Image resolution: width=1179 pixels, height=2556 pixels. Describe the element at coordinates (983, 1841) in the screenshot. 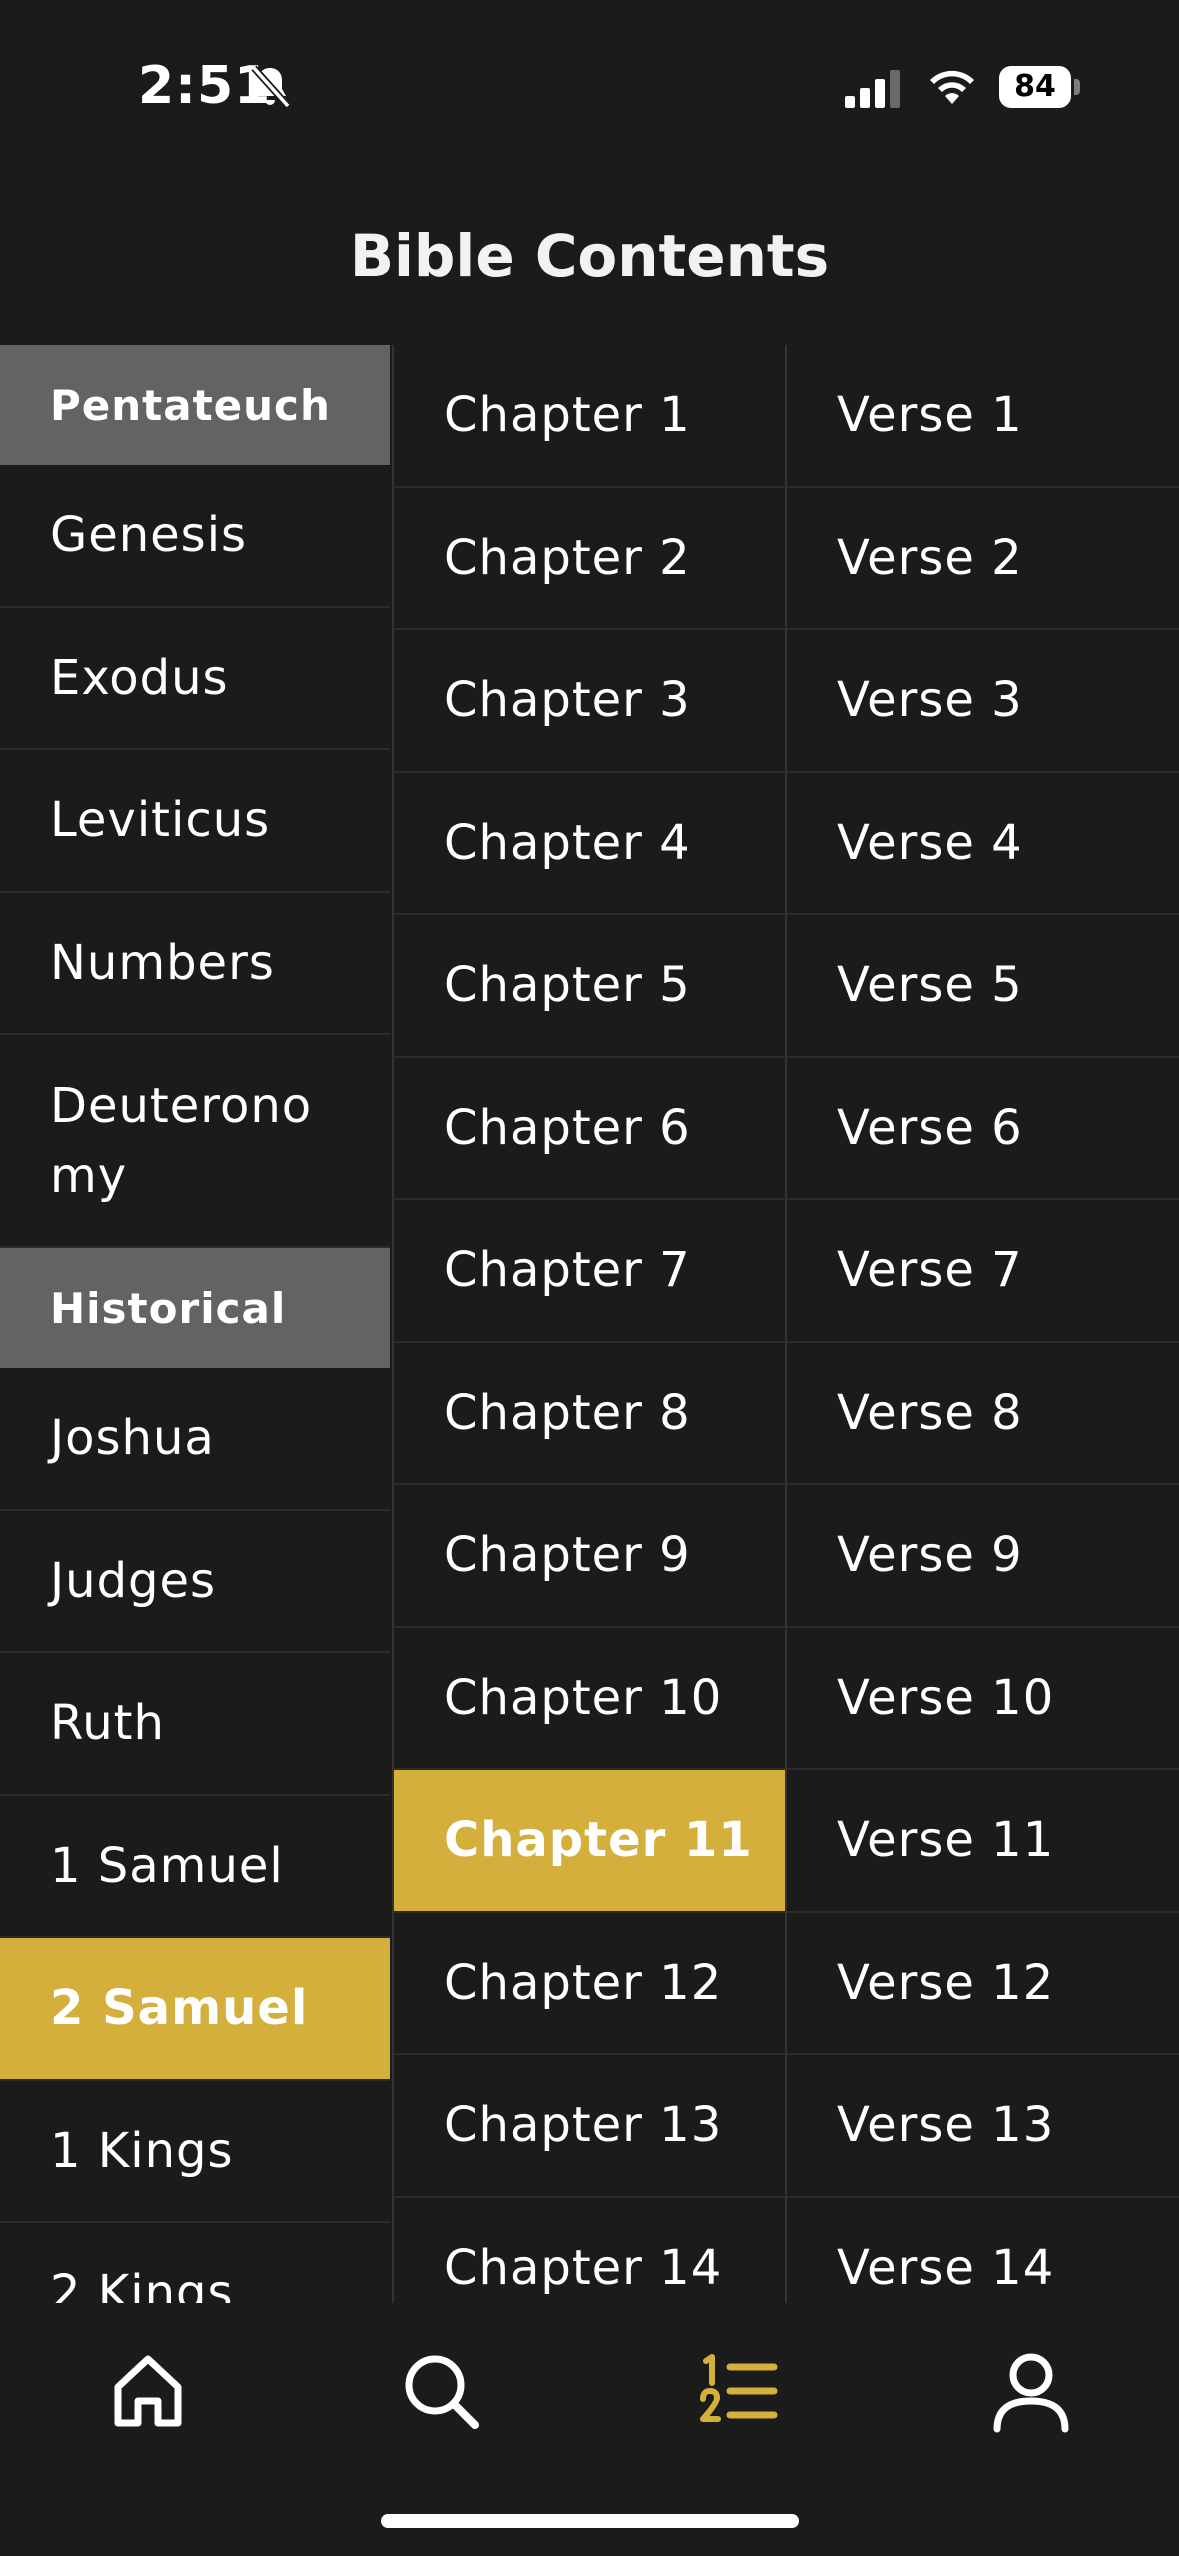

I see `verse-item: Verse 11` at that location.